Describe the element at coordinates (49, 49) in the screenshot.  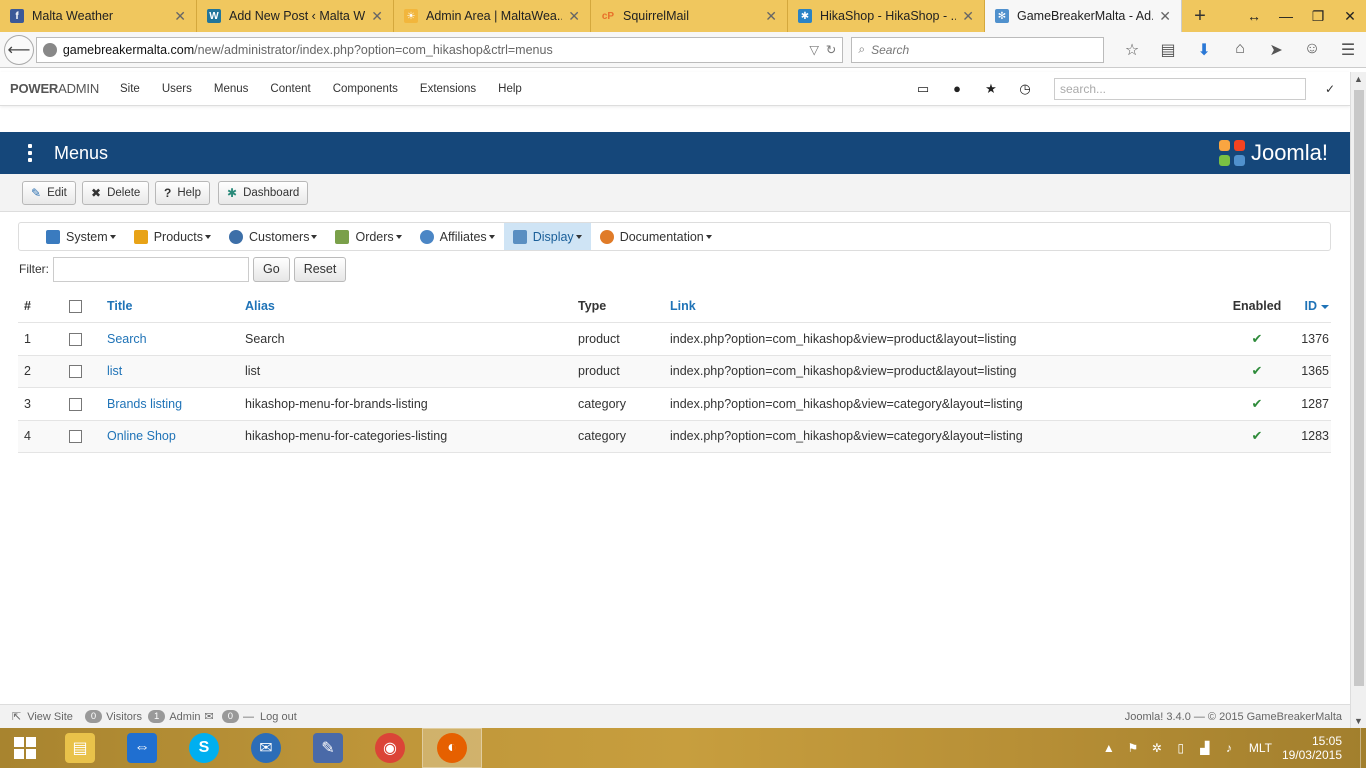
I see `site-info-icon` at that location.